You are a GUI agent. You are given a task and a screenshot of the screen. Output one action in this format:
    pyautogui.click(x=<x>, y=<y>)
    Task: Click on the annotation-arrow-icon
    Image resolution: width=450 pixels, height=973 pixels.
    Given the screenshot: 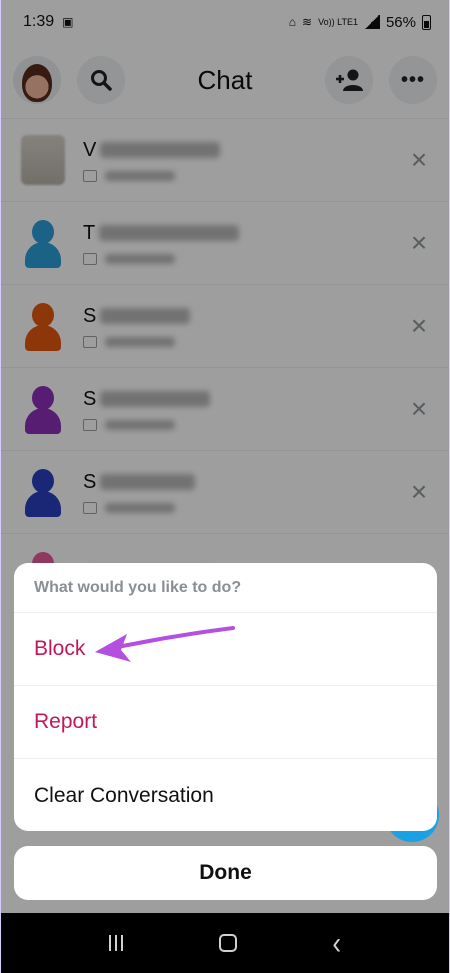 What is the action you would take?
    pyautogui.click(x=165, y=644)
    